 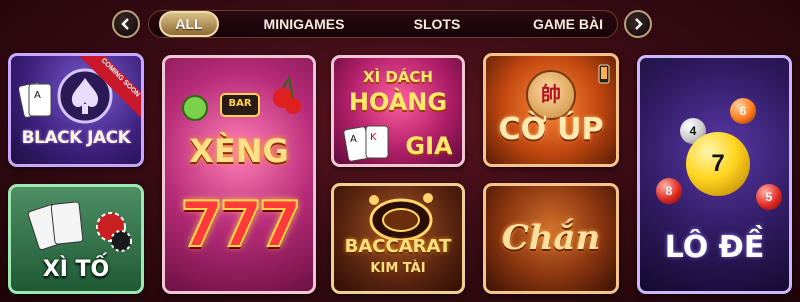 I want to click on game-card-baccarat-kim-tai: BACCARAT KIM TÀI, so click(x=398, y=238).